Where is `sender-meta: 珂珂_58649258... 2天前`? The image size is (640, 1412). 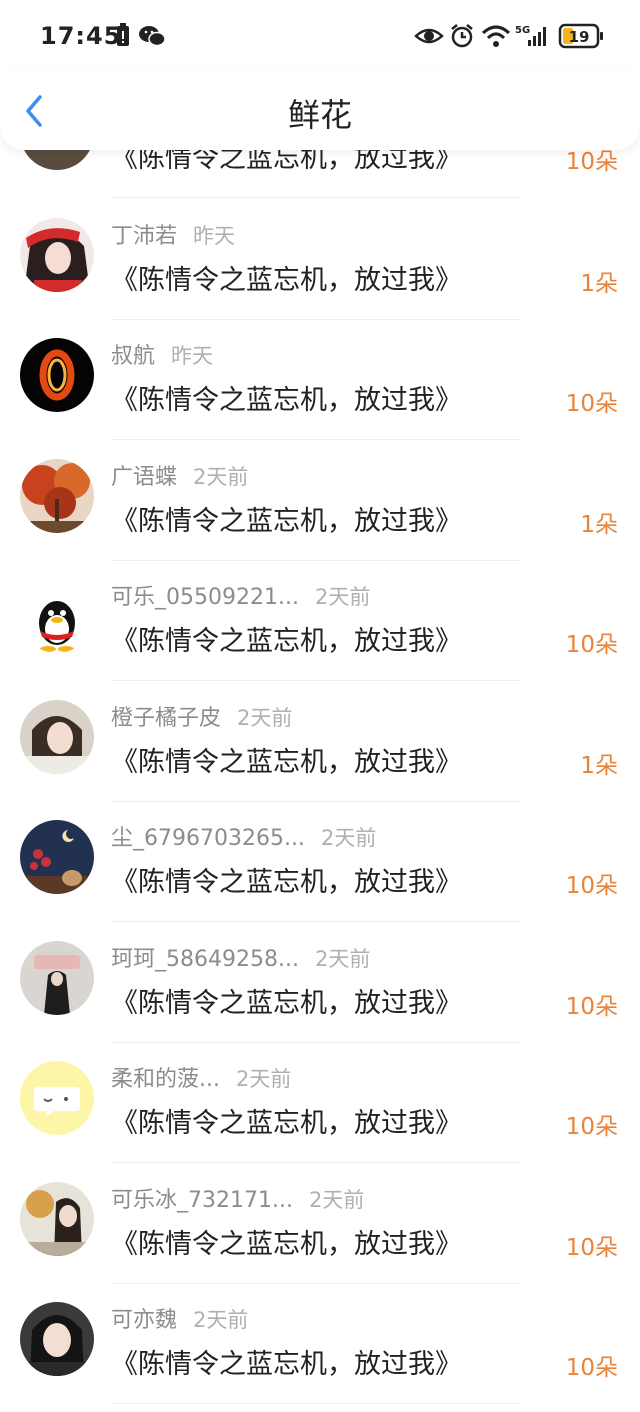
sender-meta: 珂珂_58649258... 2天前 is located at coordinates (240, 957).